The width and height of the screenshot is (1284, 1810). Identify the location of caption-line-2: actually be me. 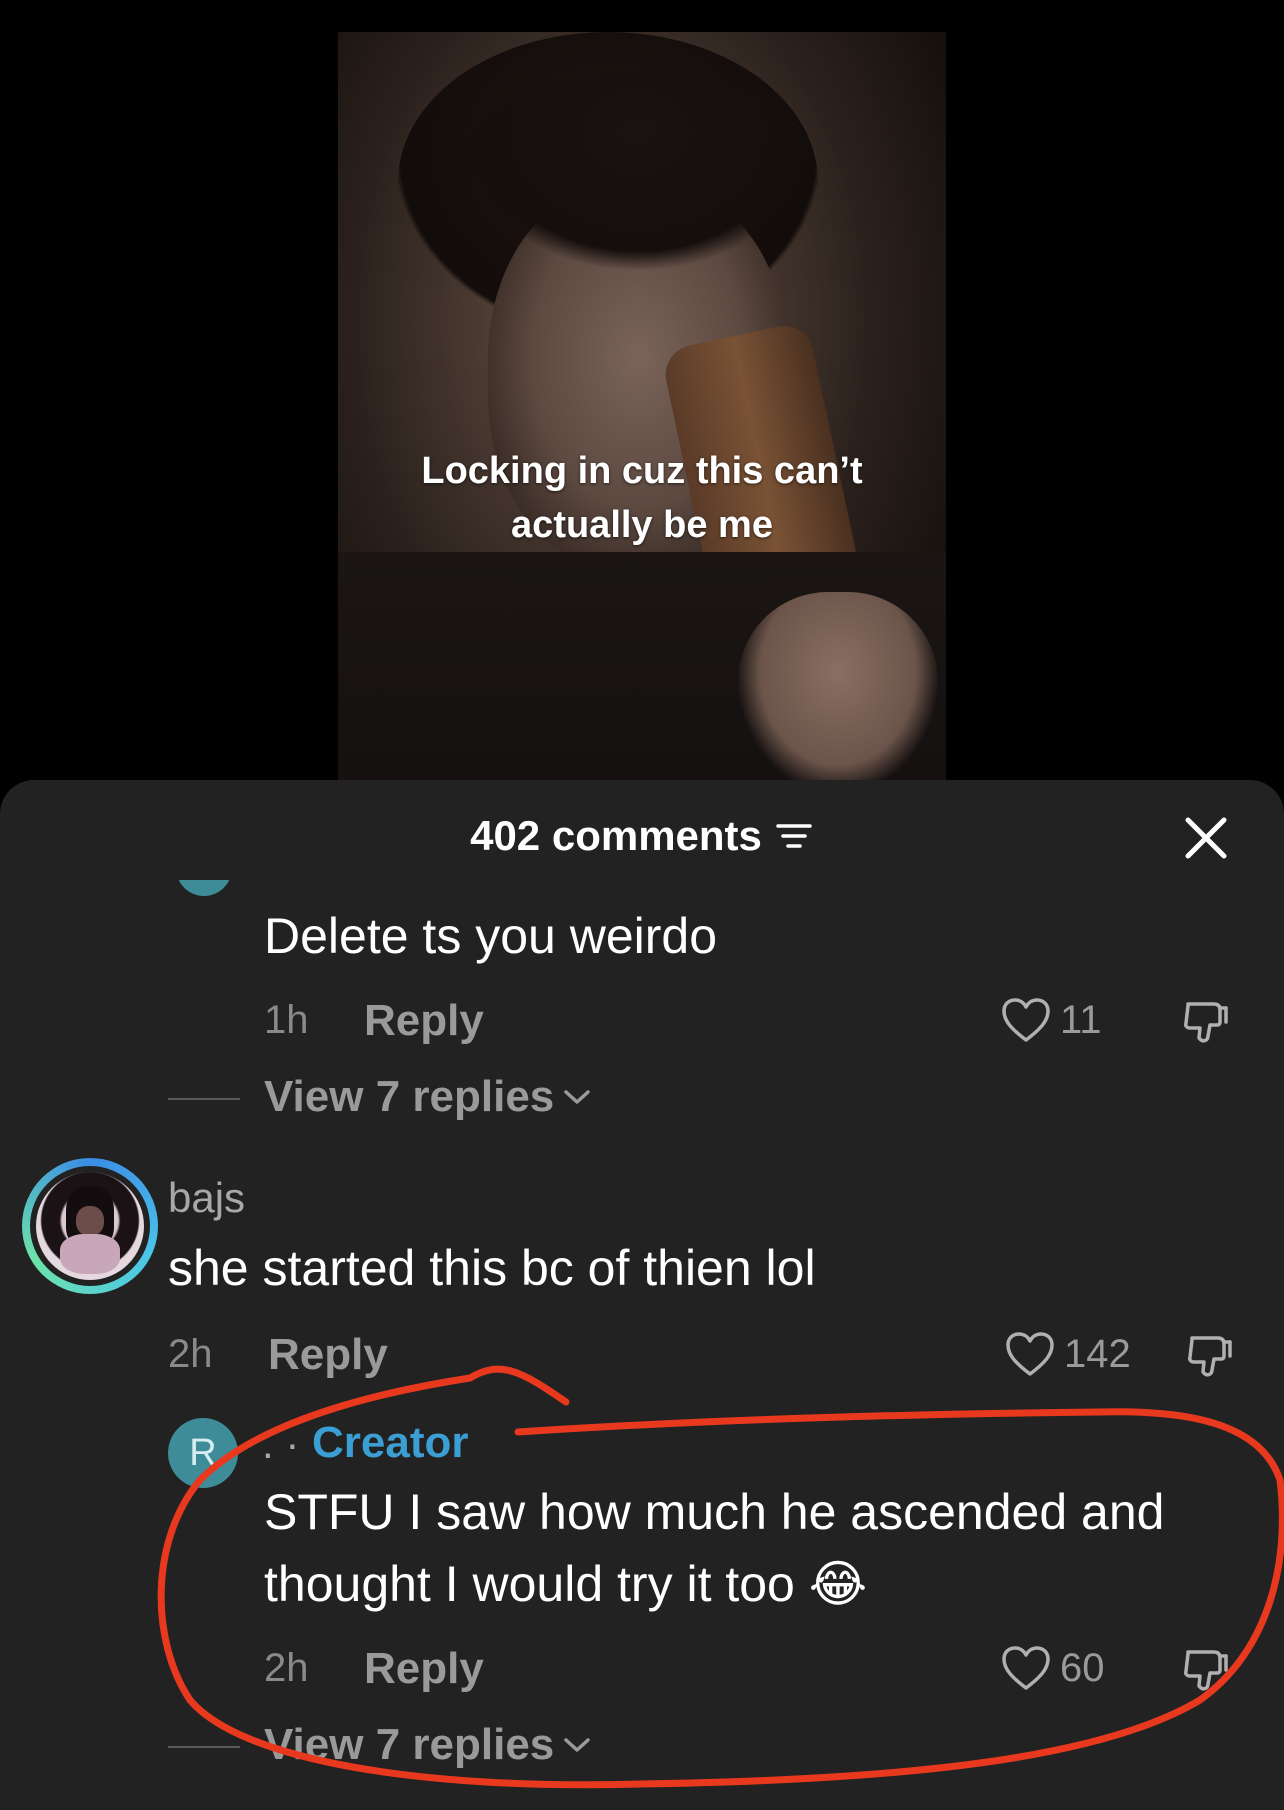
(642, 525).